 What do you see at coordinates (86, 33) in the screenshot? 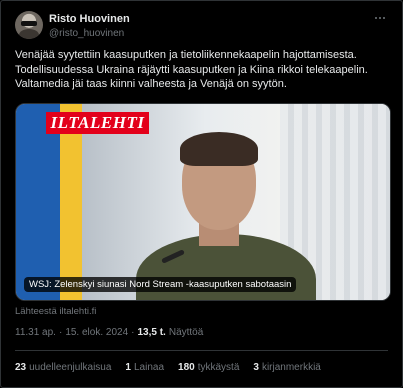
I see `author-handle: @risto_huovinen` at bounding box center [86, 33].